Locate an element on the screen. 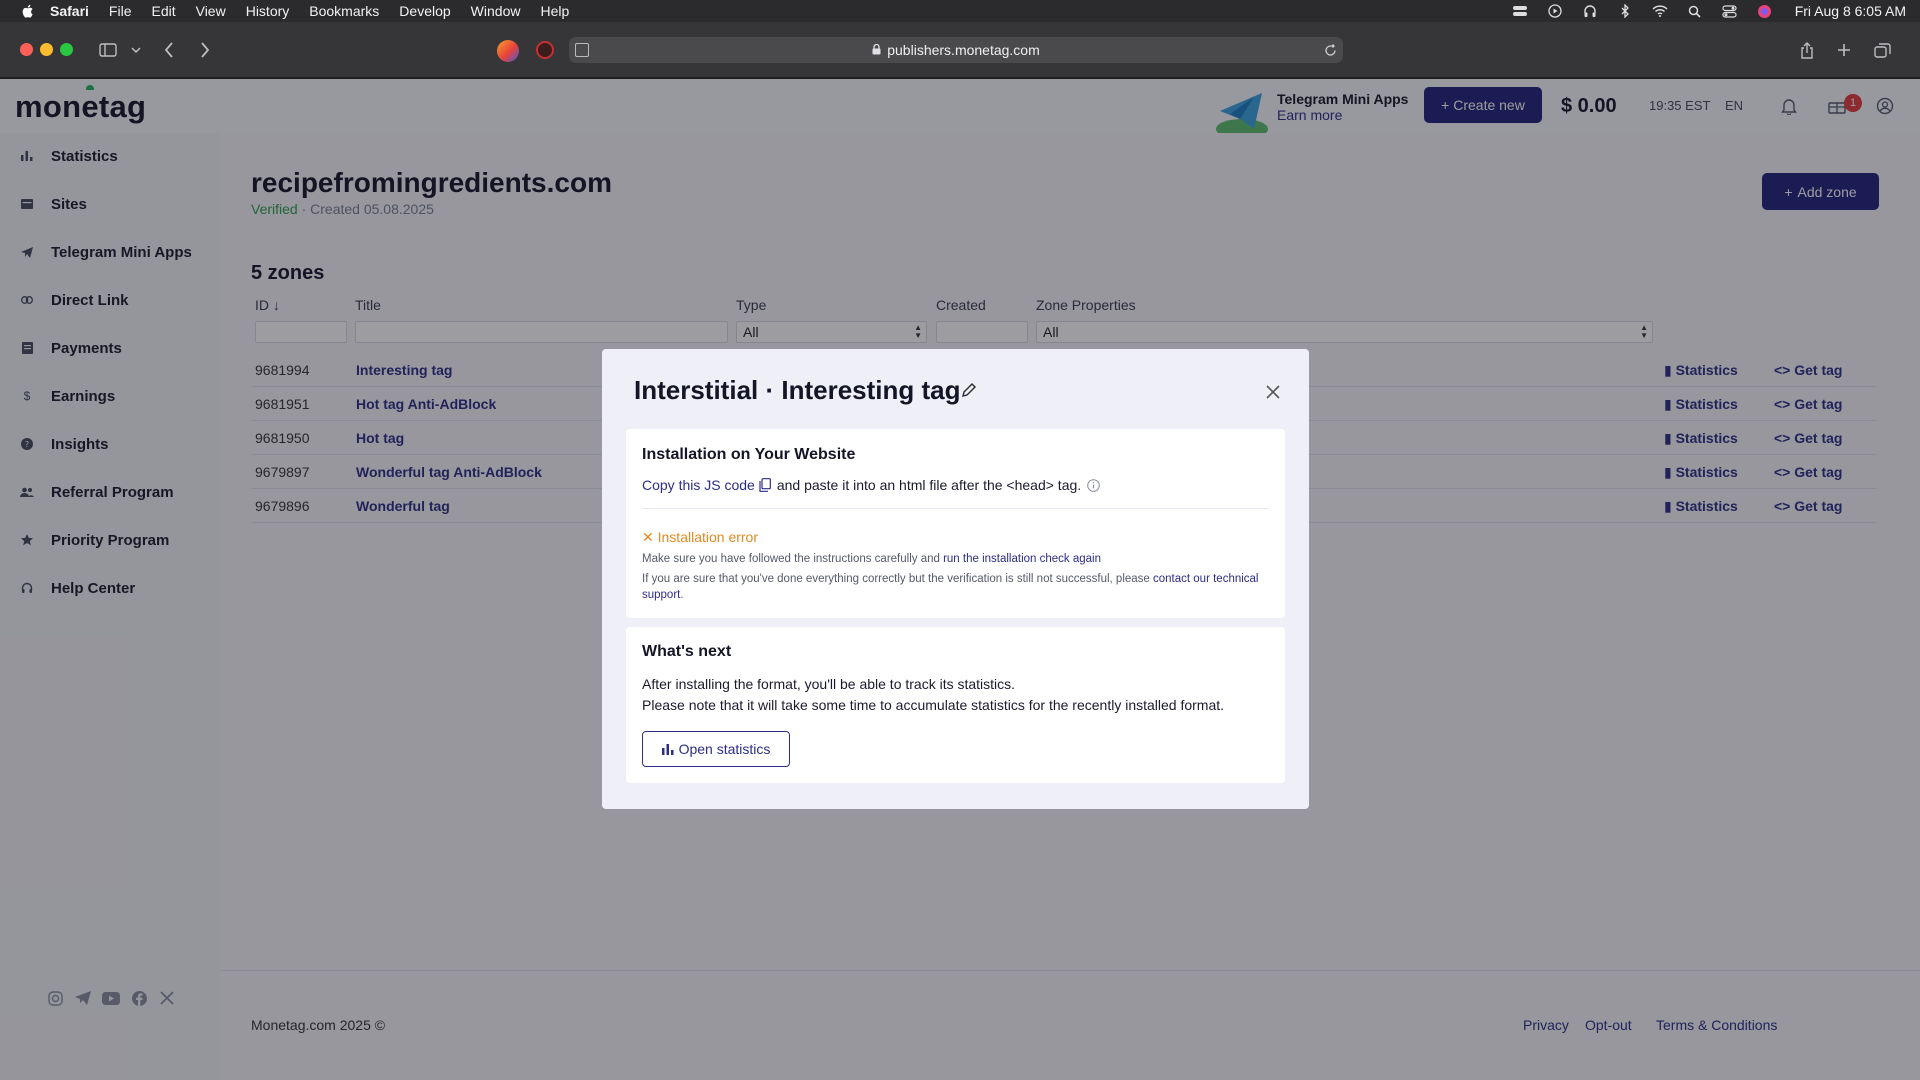 This screenshot has width=1920, height=1080. siri-icon is located at coordinates (1765, 11).